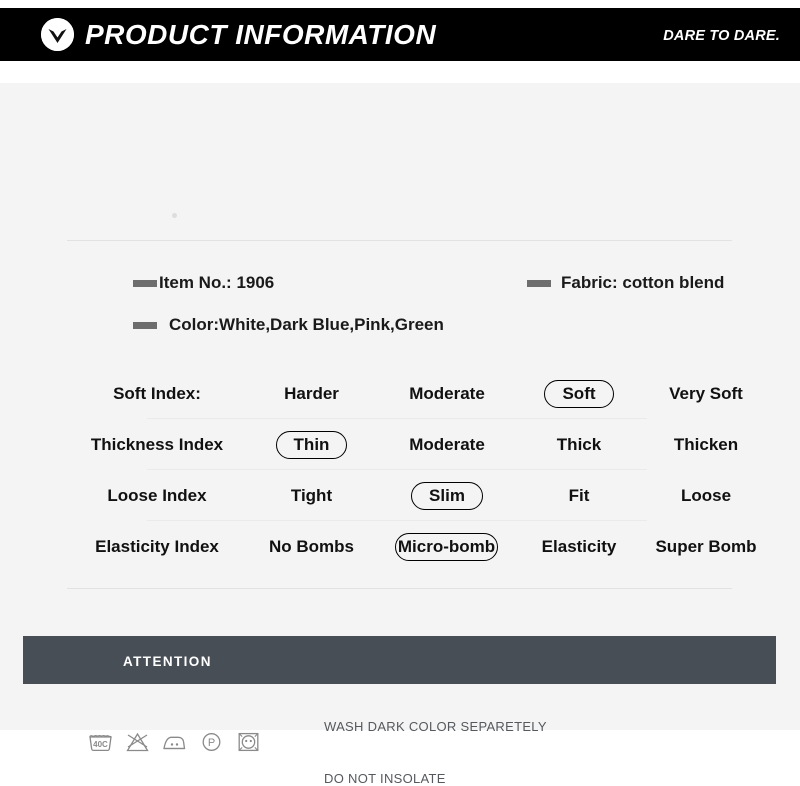  I want to click on option-label: Fit, so click(579, 495).